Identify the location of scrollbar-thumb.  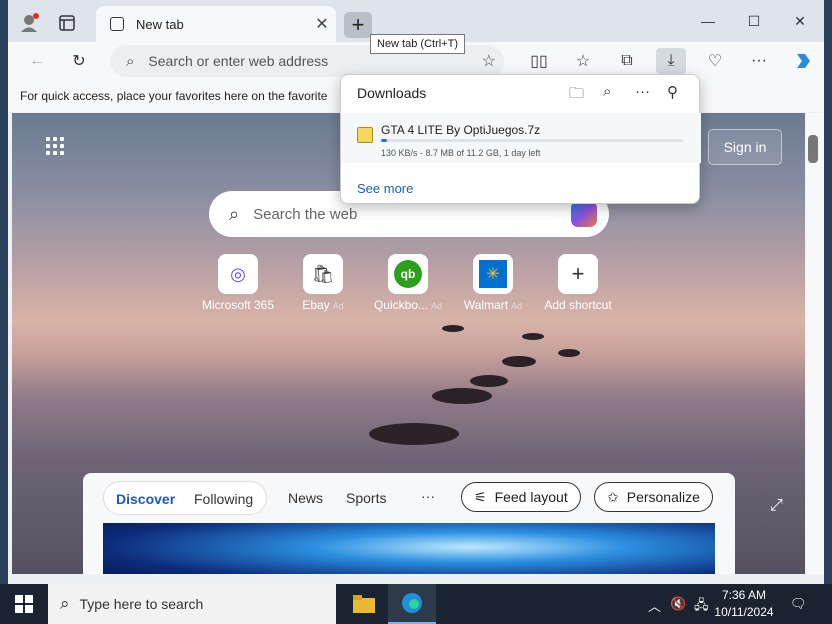
(813, 149).